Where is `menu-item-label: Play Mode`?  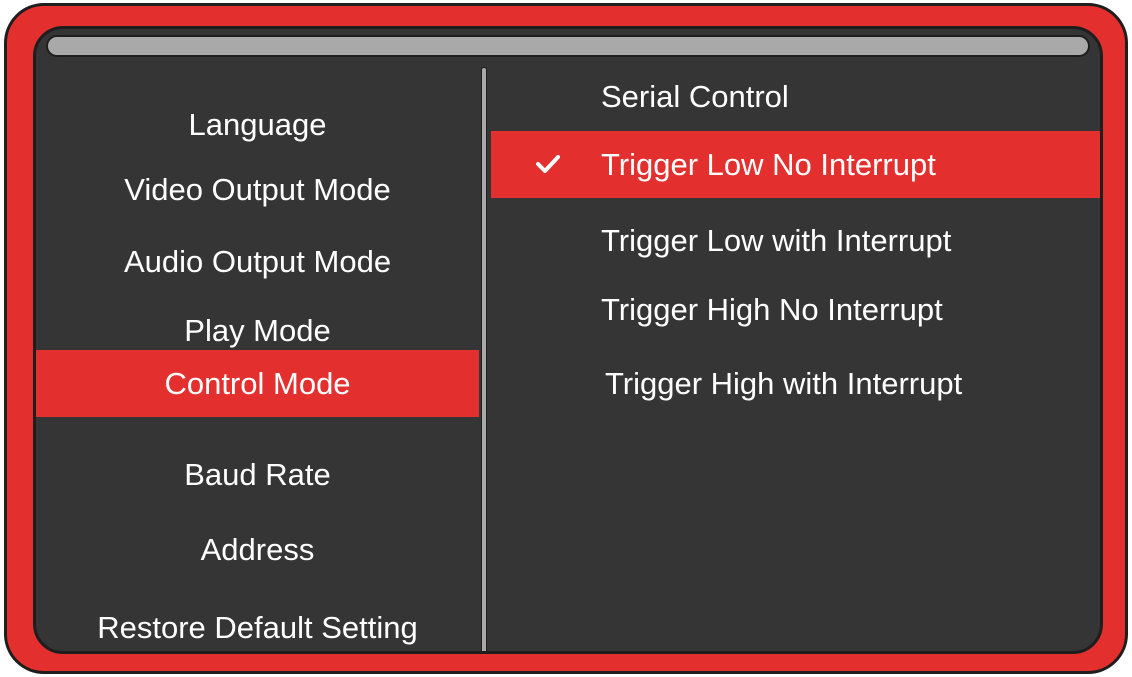
menu-item-label: Play Mode is located at coordinates (257, 330).